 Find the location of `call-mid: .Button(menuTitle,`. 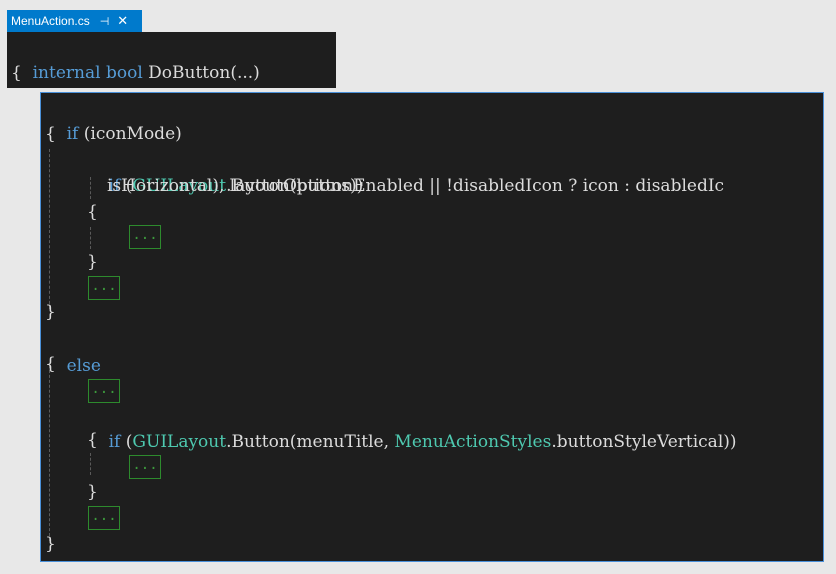

call-mid: .Button(menuTitle, is located at coordinates (310, 442).